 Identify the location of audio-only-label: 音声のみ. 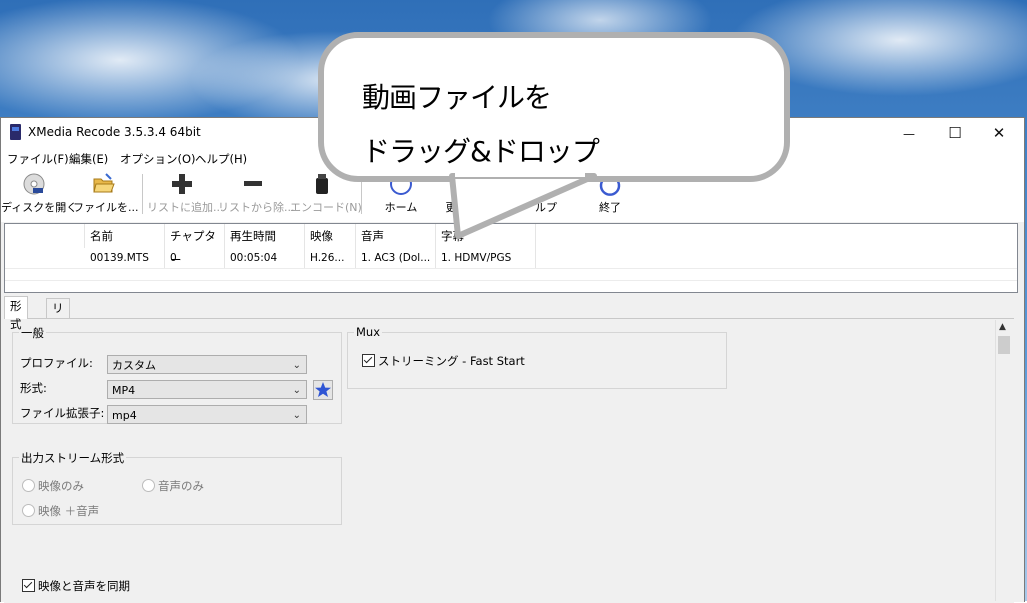
(181, 486).